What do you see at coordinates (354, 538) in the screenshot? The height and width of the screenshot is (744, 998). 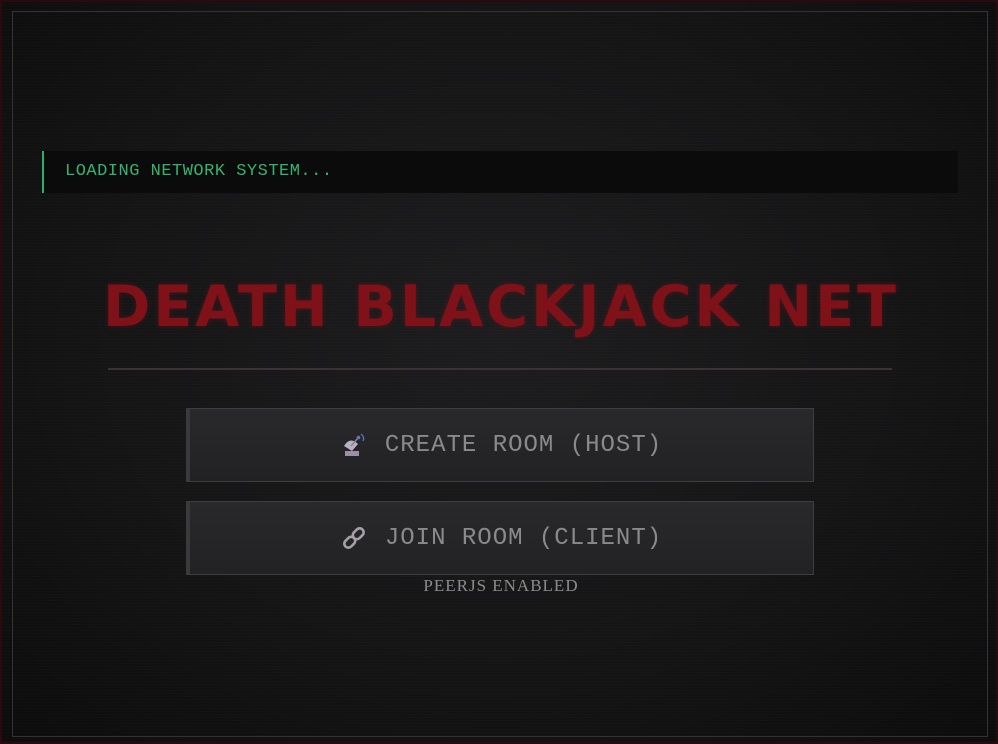 I see `link-icon` at bounding box center [354, 538].